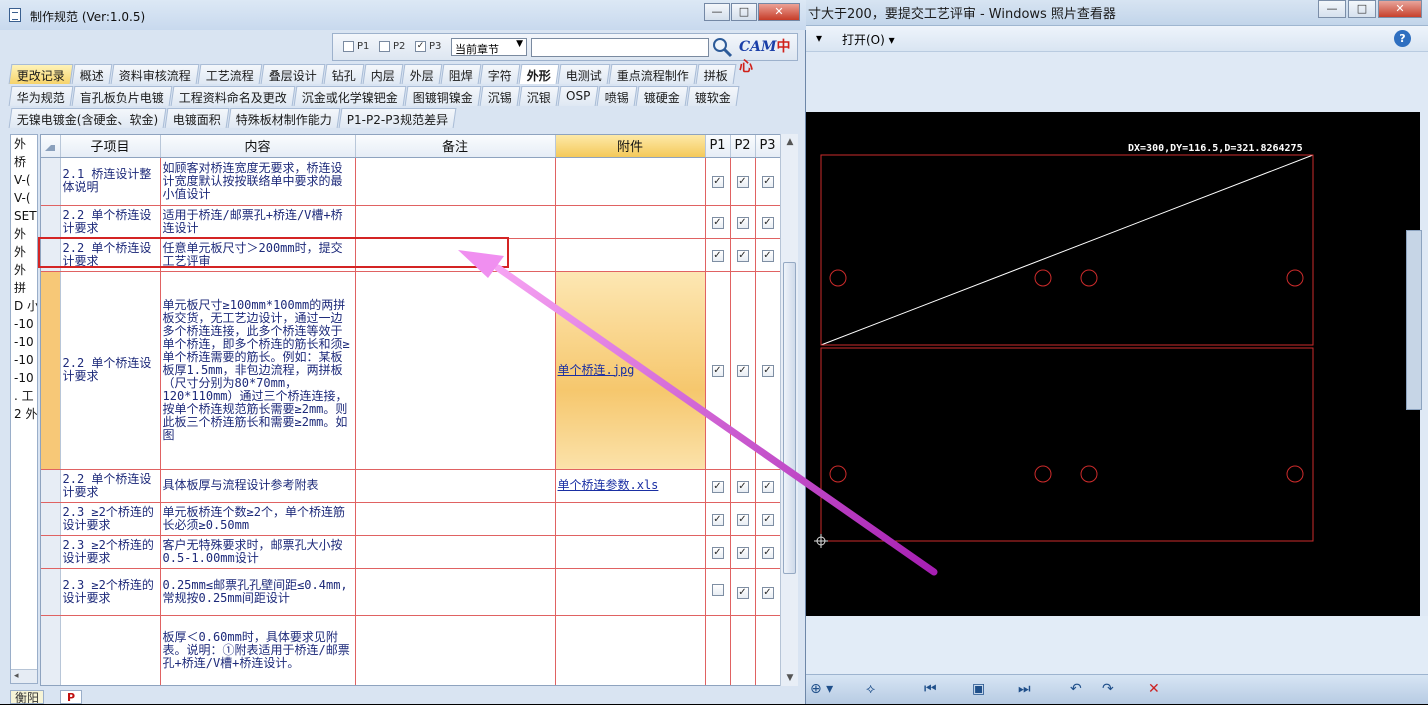  What do you see at coordinates (455, 146) in the screenshot?
I see `column-header-note: 备注` at bounding box center [455, 146].